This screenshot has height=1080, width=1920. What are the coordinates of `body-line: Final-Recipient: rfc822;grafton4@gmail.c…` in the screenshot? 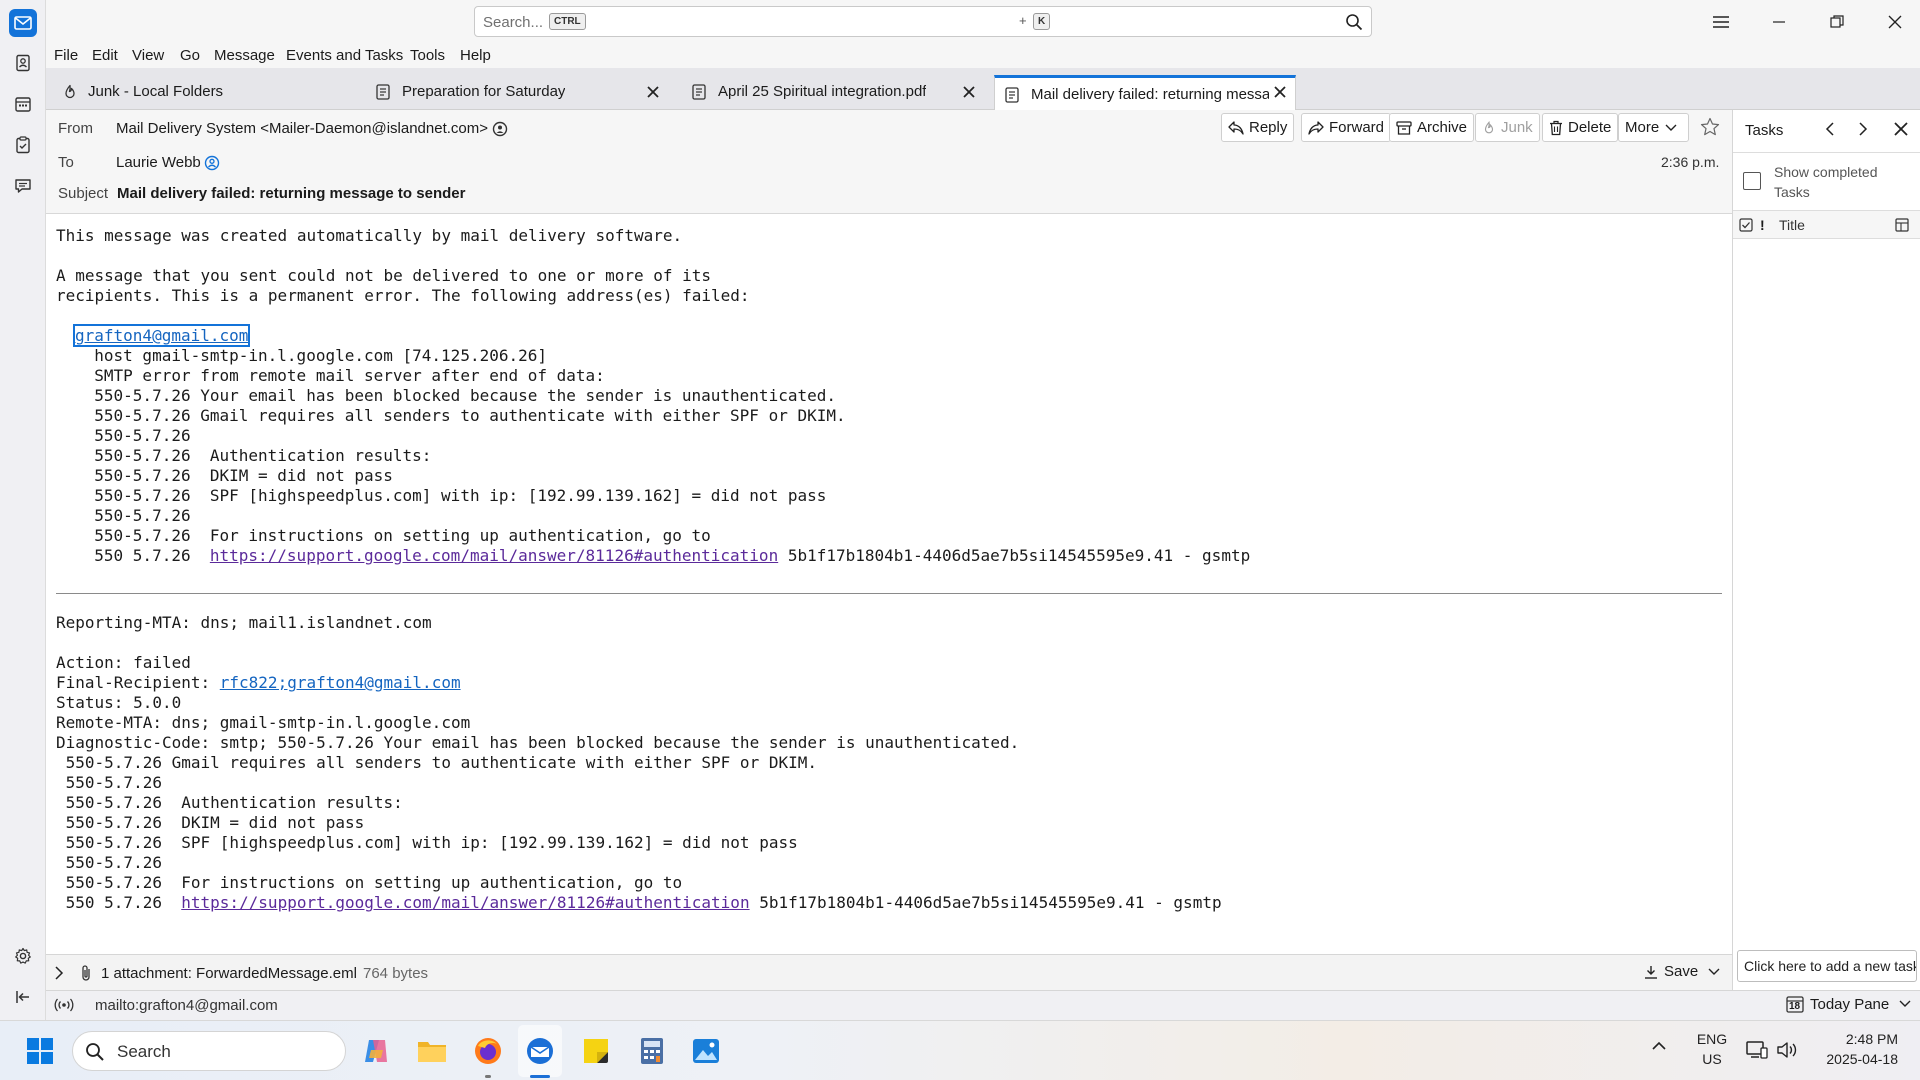 It's located at (258, 682).